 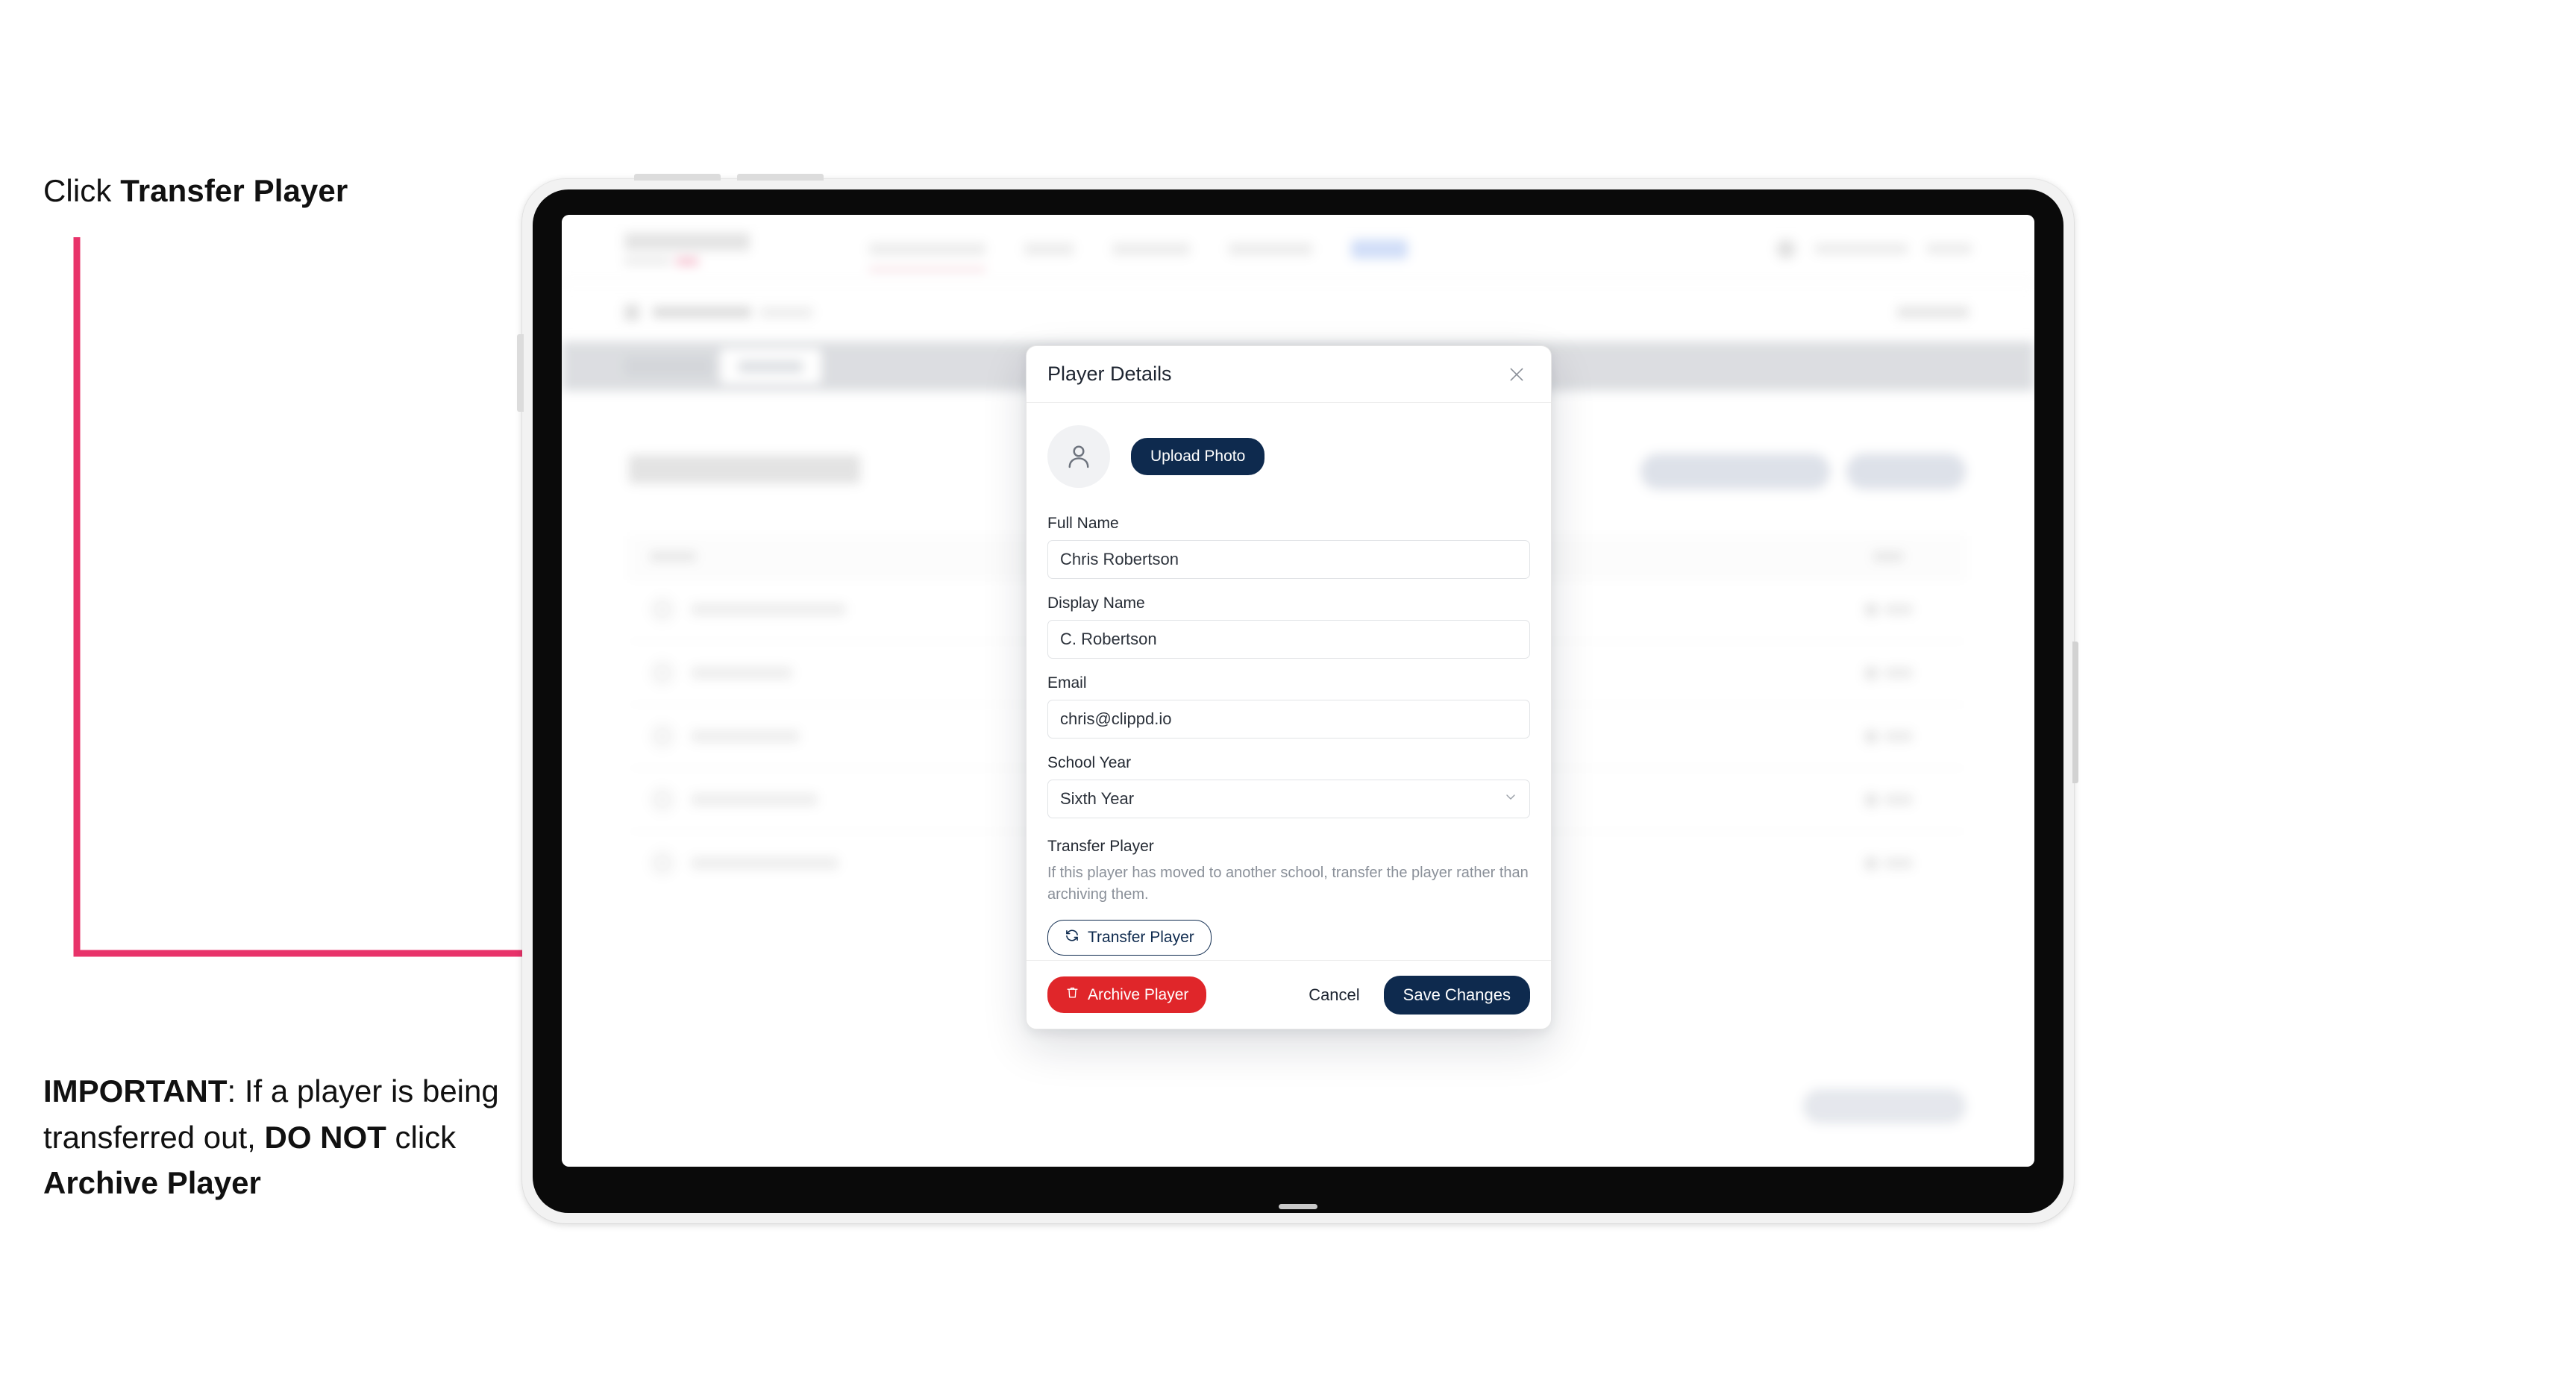 What do you see at coordinates (421, 1137) in the screenshot?
I see `annotation-bottom-text-2: click` at bounding box center [421, 1137].